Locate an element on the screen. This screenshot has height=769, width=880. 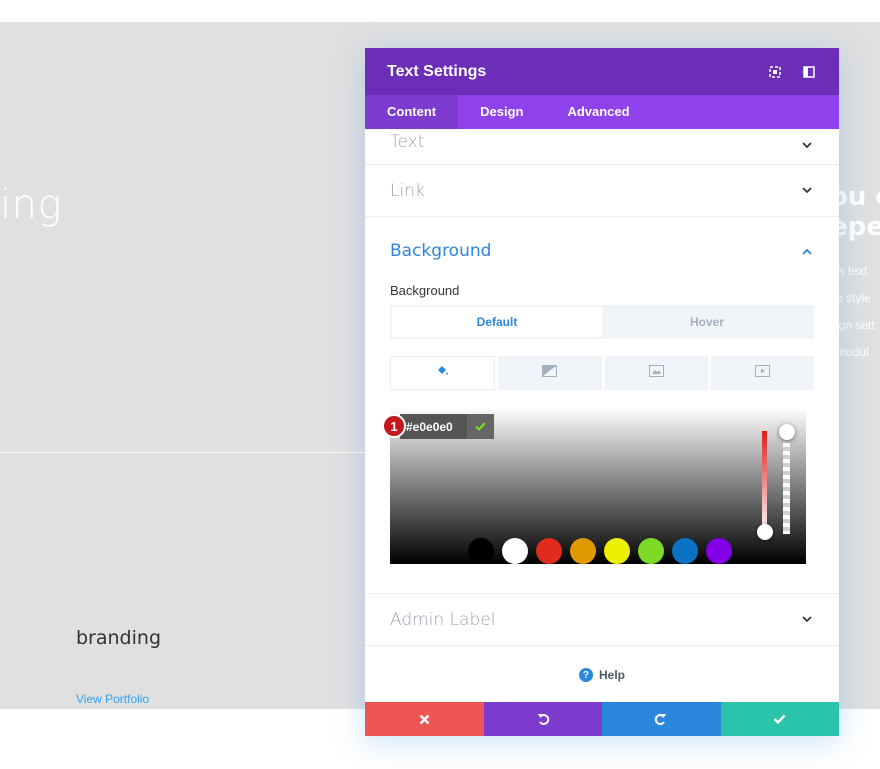
save-button is located at coordinates (779, 719).